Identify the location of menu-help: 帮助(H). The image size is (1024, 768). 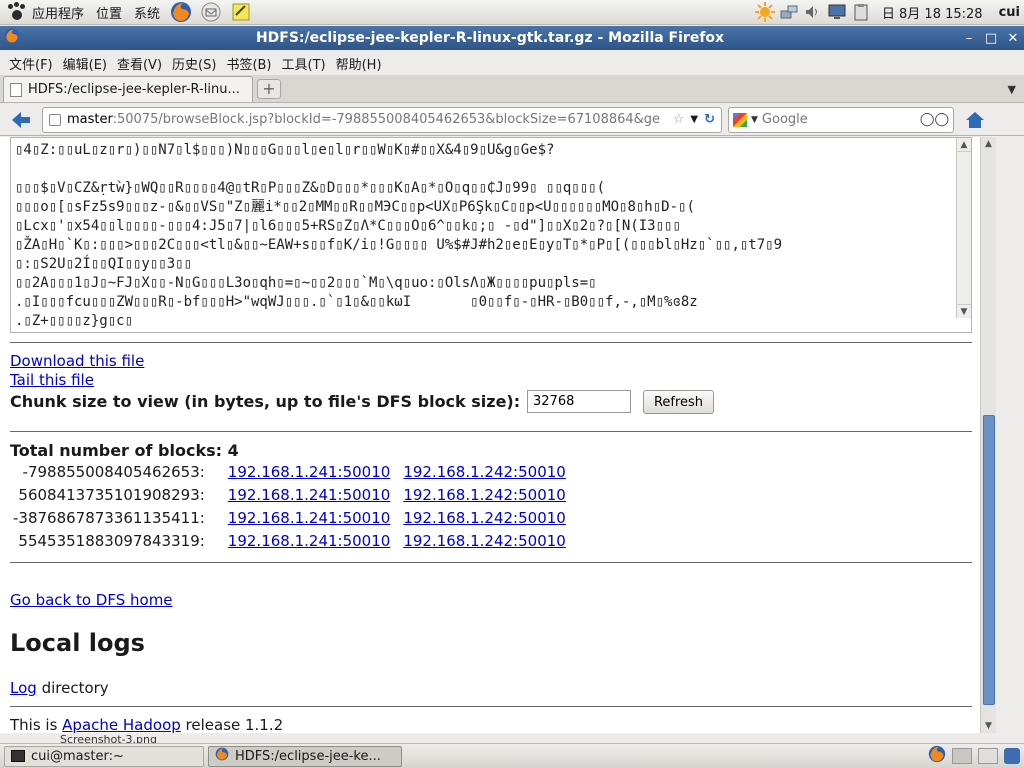
(359, 63).